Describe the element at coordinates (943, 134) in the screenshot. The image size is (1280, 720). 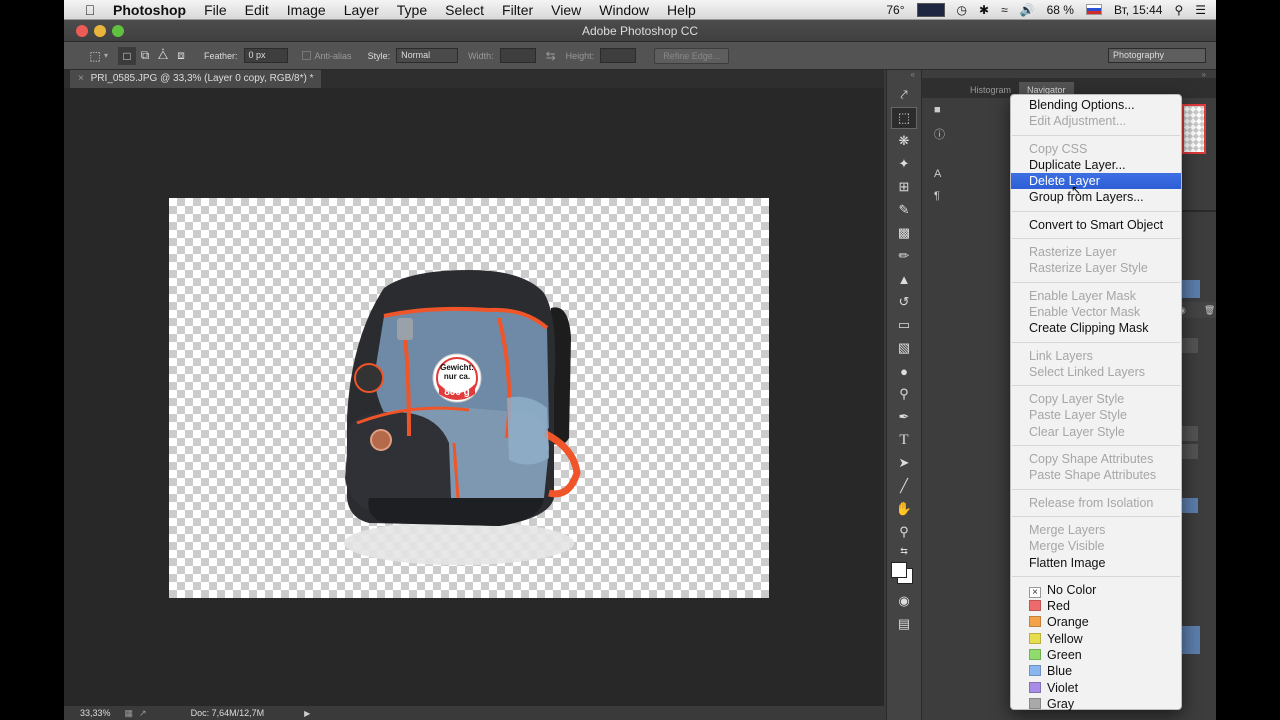
I see `info-icon: ⓘ` at that location.